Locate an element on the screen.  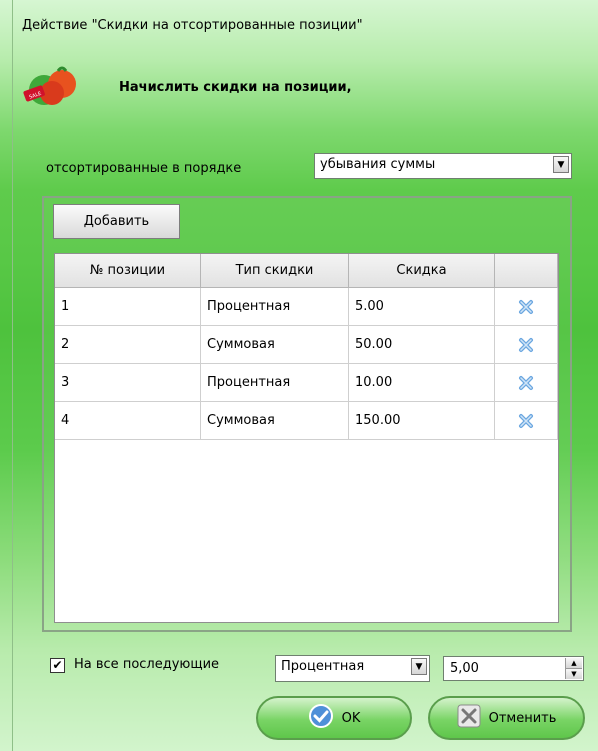
discount-type-select: Процентная ▼ is located at coordinates (352, 668).